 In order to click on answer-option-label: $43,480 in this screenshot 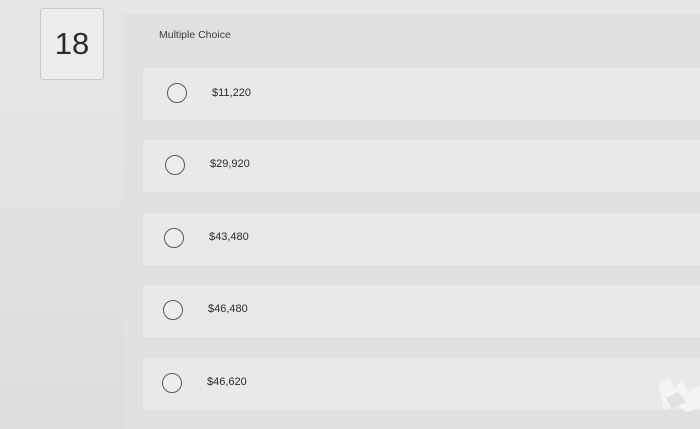, I will do `click(229, 237)`.